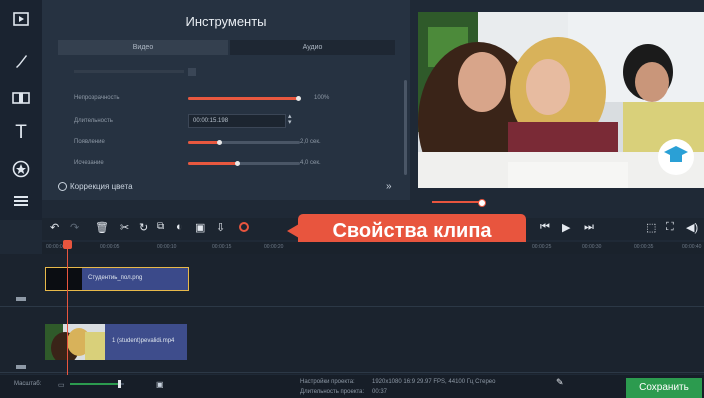 The width and height of the screenshot is (704, 398). Describe the element at coordinates (219, 142) in the screenshot. I see `fade-in-handle` at that location.